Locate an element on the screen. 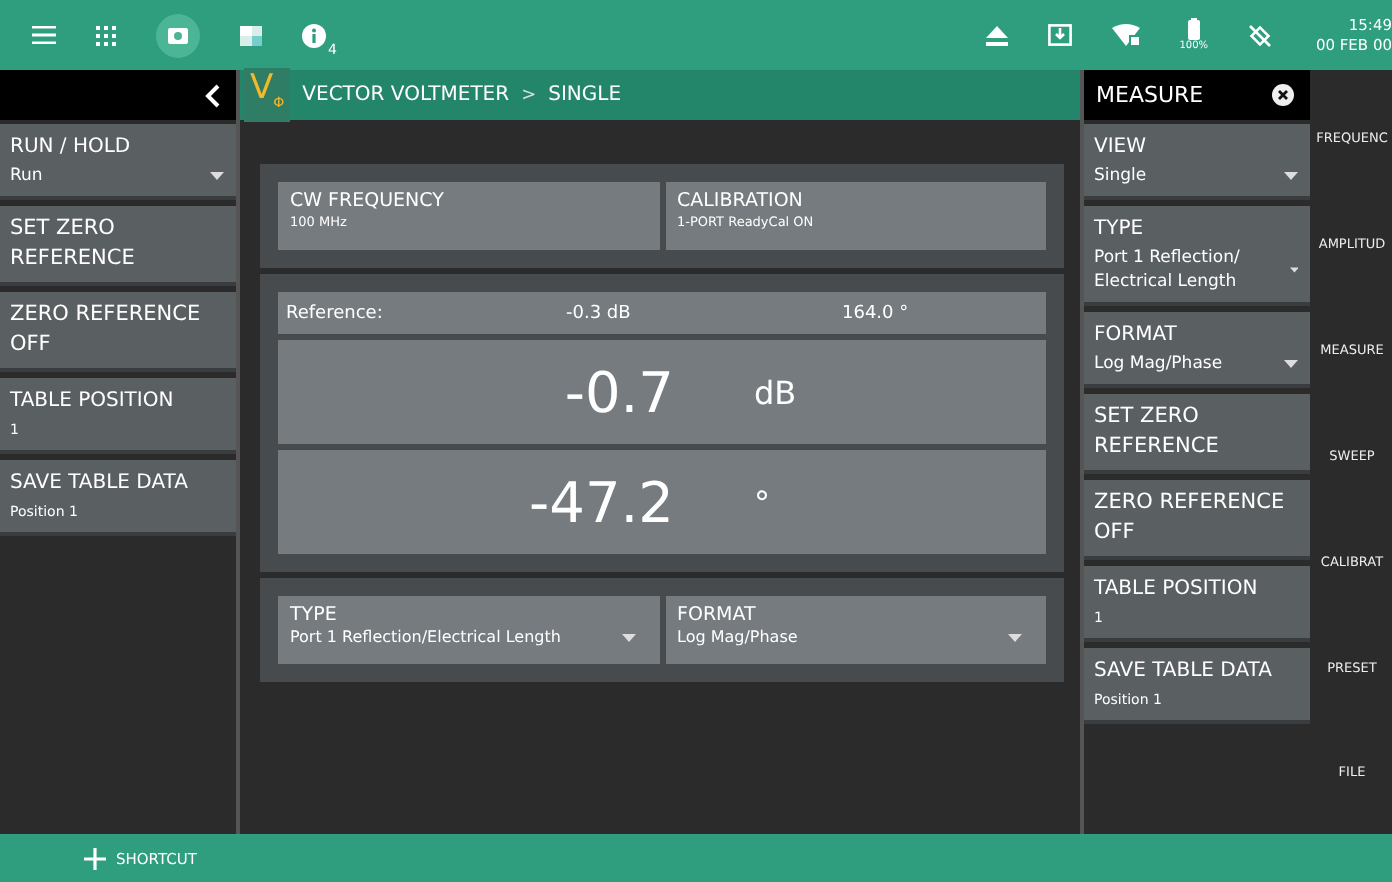  window-icon is located at coordinates (251, 35).